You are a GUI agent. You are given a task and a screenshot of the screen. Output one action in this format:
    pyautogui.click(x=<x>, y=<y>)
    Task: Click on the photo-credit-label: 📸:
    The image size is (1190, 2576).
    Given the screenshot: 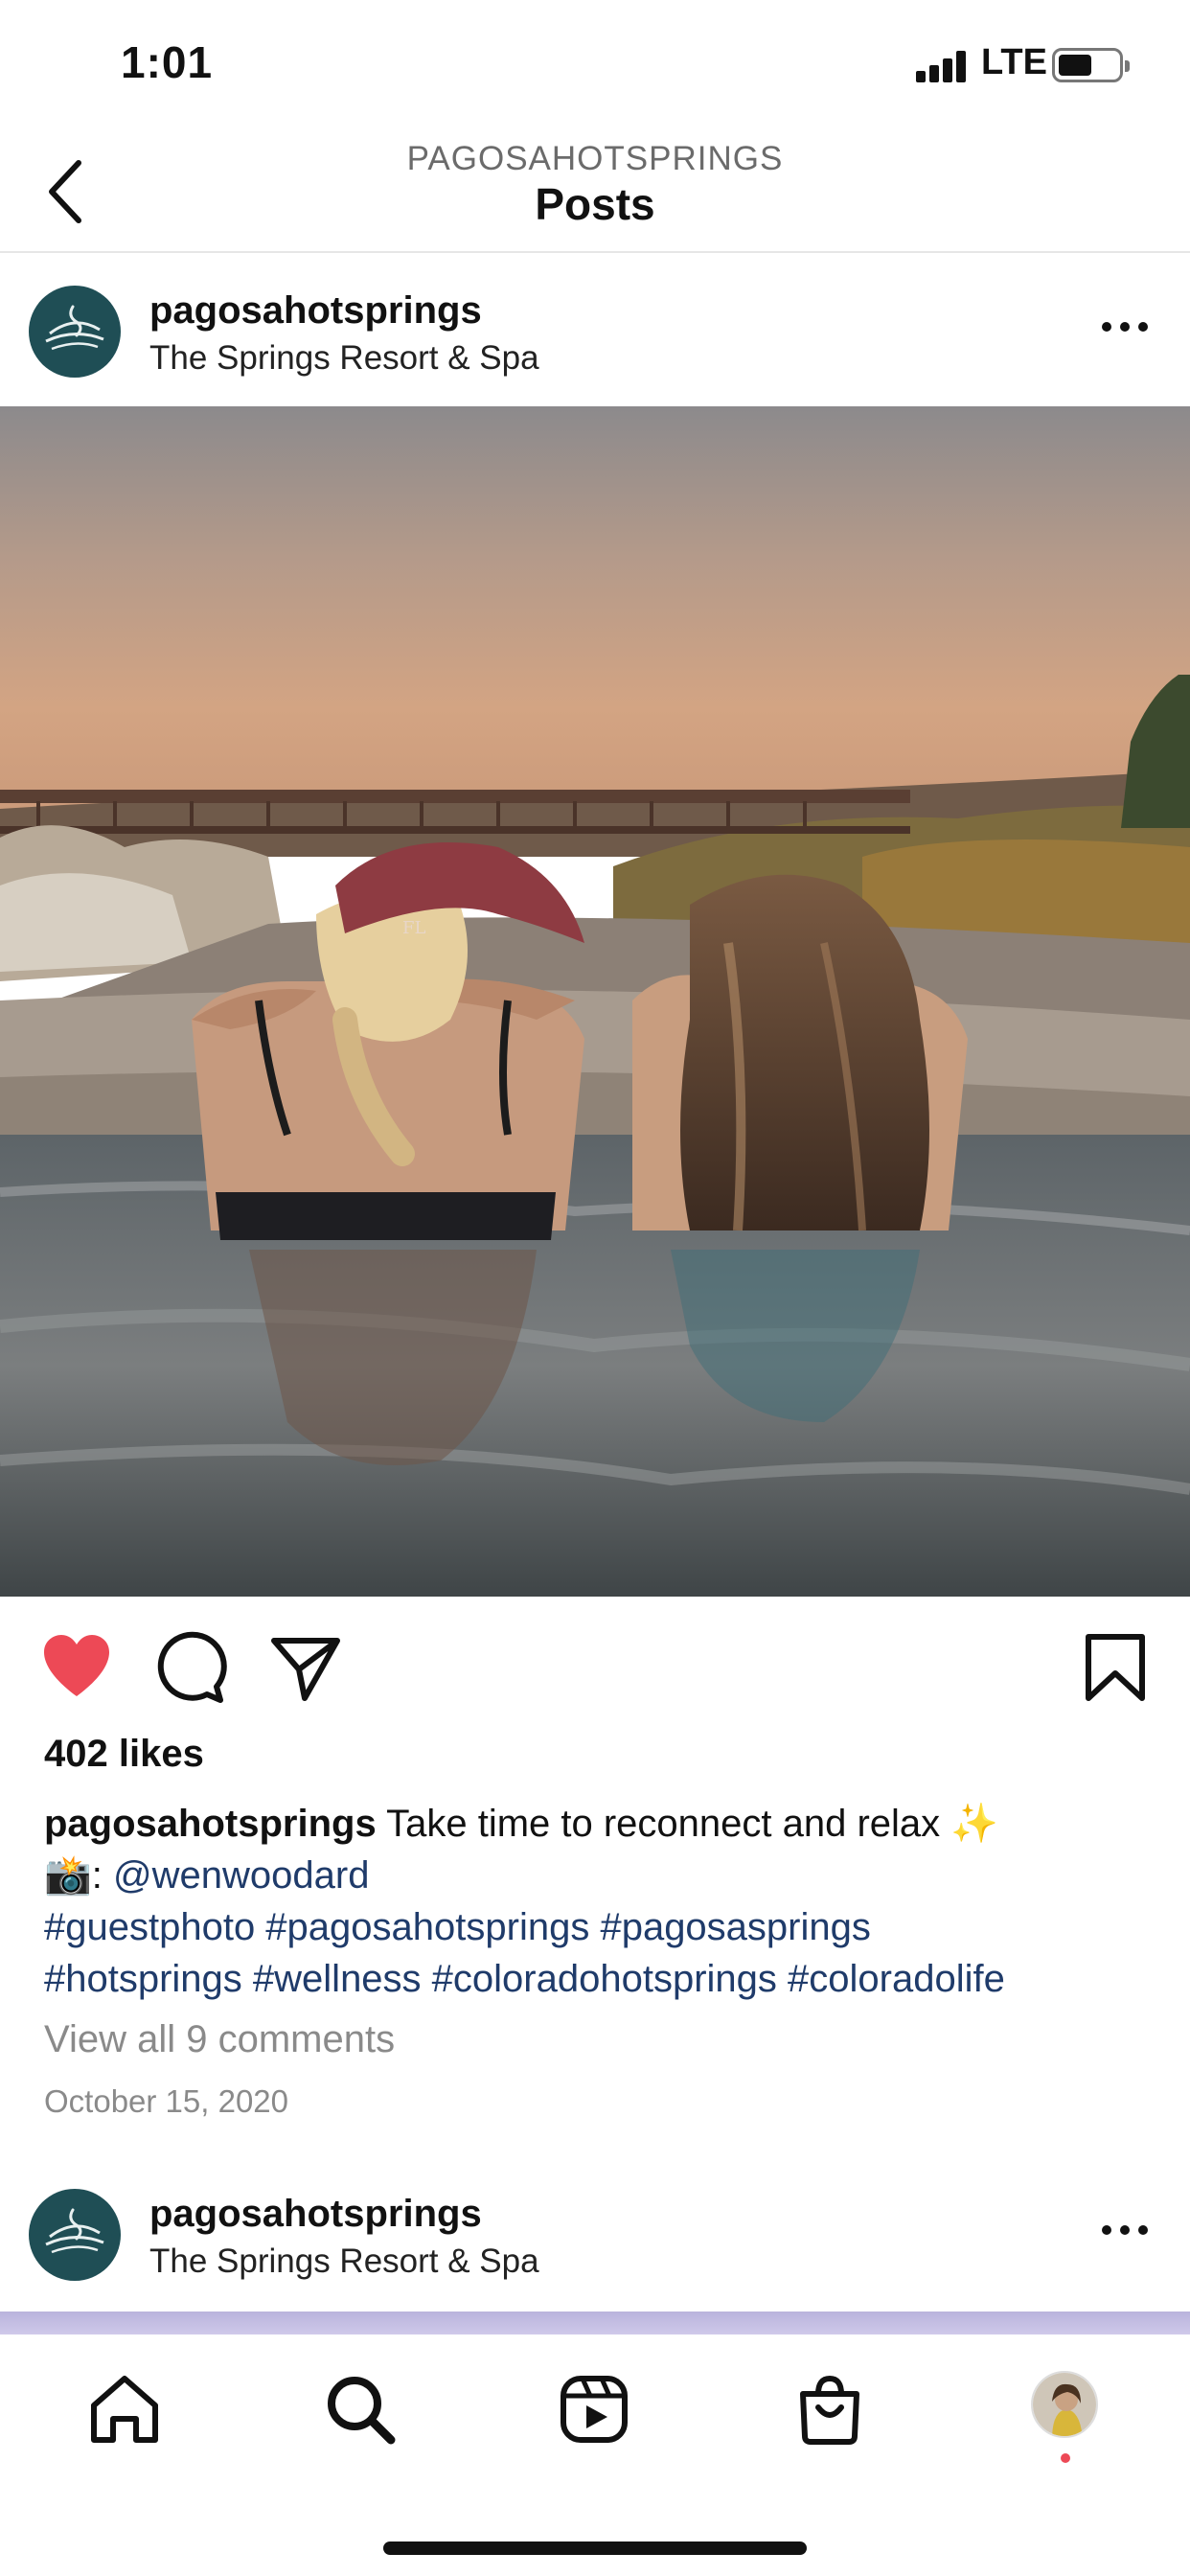 What is the action you would take?
    pyautogui.click(x=79, y=1875)
    